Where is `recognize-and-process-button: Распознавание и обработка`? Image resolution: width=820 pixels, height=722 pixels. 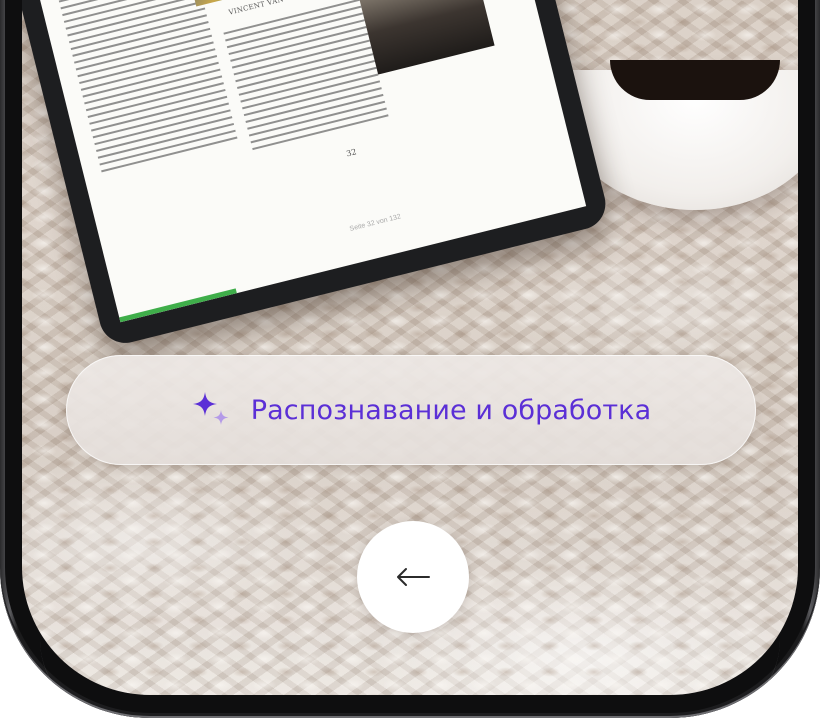
recognize-and-process-button: Распознавание и обработка is located at coordinates (411, 410).